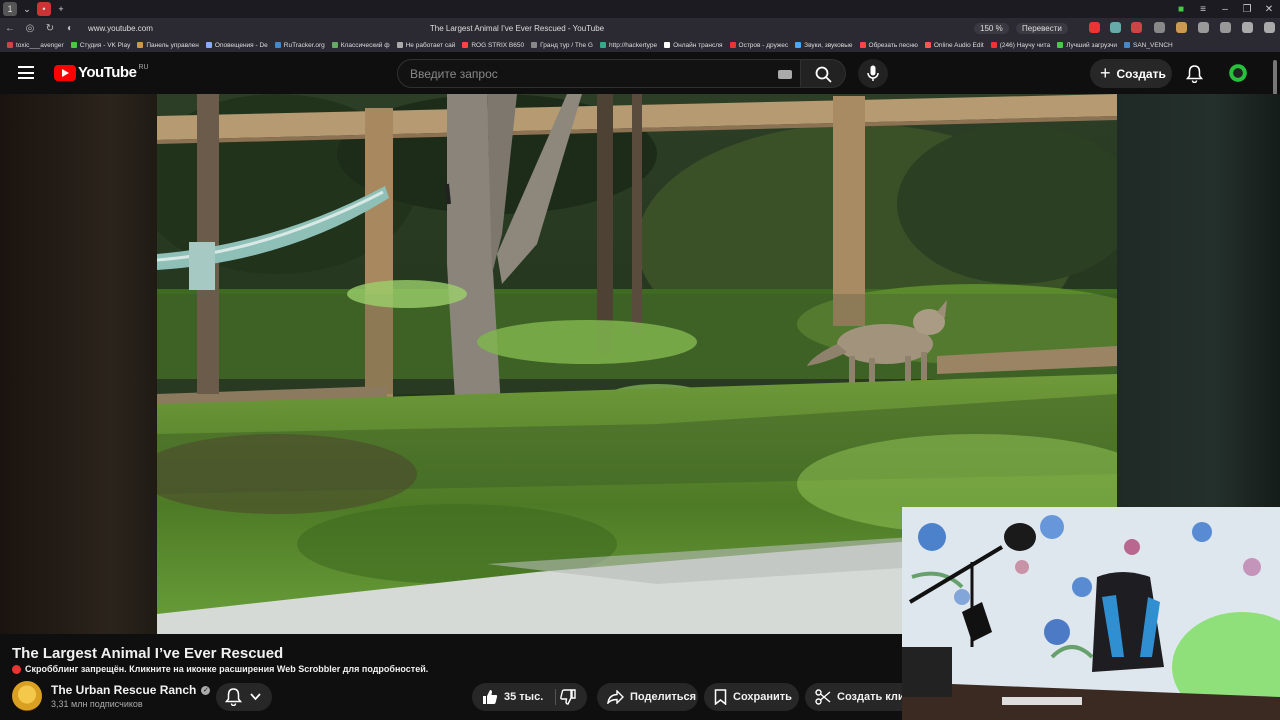 Image resolution: width=1280 pixels, height=720 pixels. What do you see at coordinates (1269, 9) in the screenshot?
I see `close-icon: ✕` at bounding box center [1269, 9].